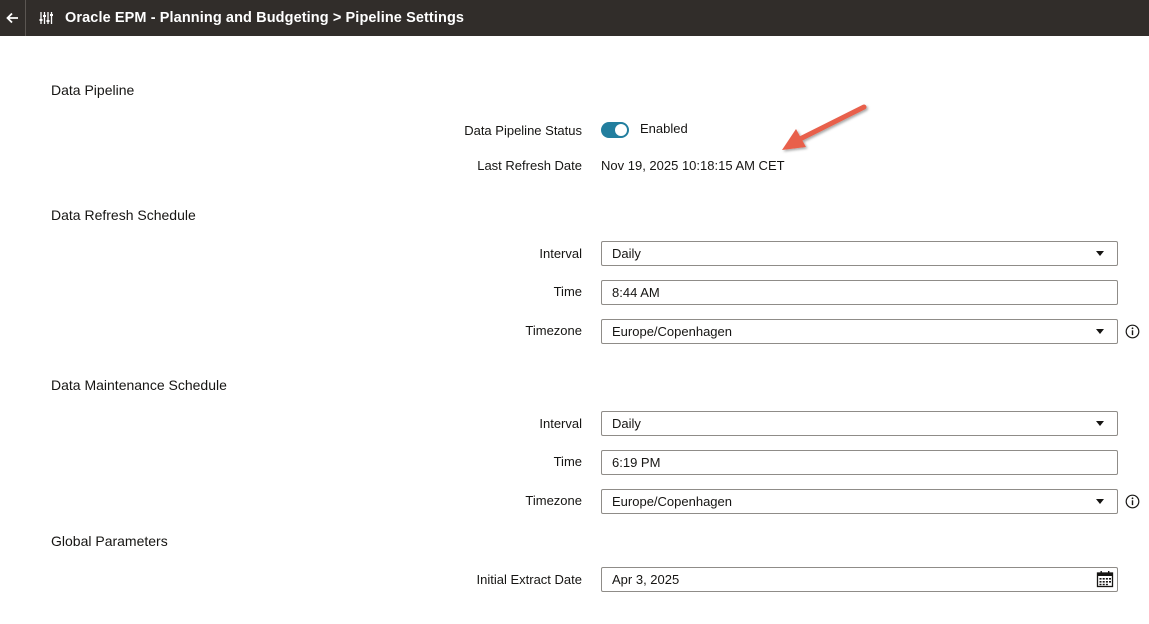 The width and height of the screenshot is (1149, 624). What do you see at coordinates (123, 215) in the screenshot?
I see `section-title-refresh-schedule: Data Refresh Schedule` at bounding box center [123, 215].